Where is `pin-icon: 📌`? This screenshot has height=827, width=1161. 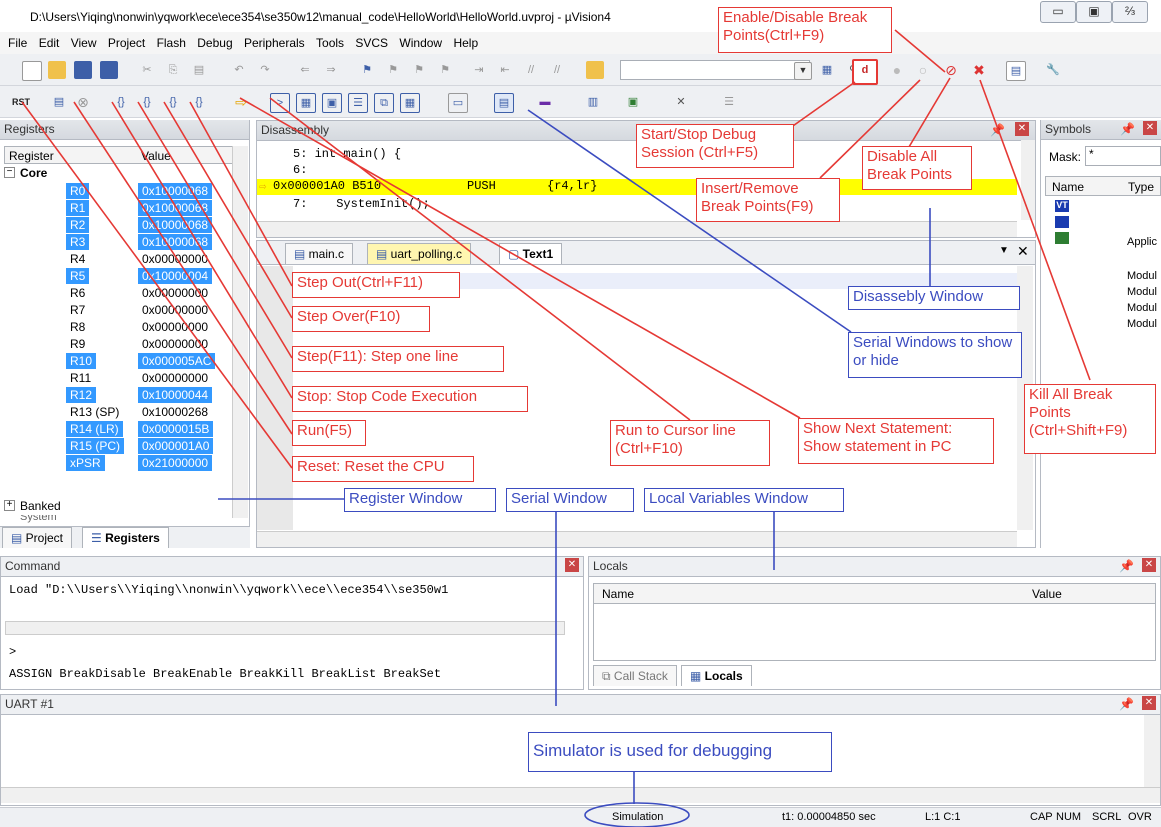
pin-icon: 📌 is located at coordinates (997, 130).